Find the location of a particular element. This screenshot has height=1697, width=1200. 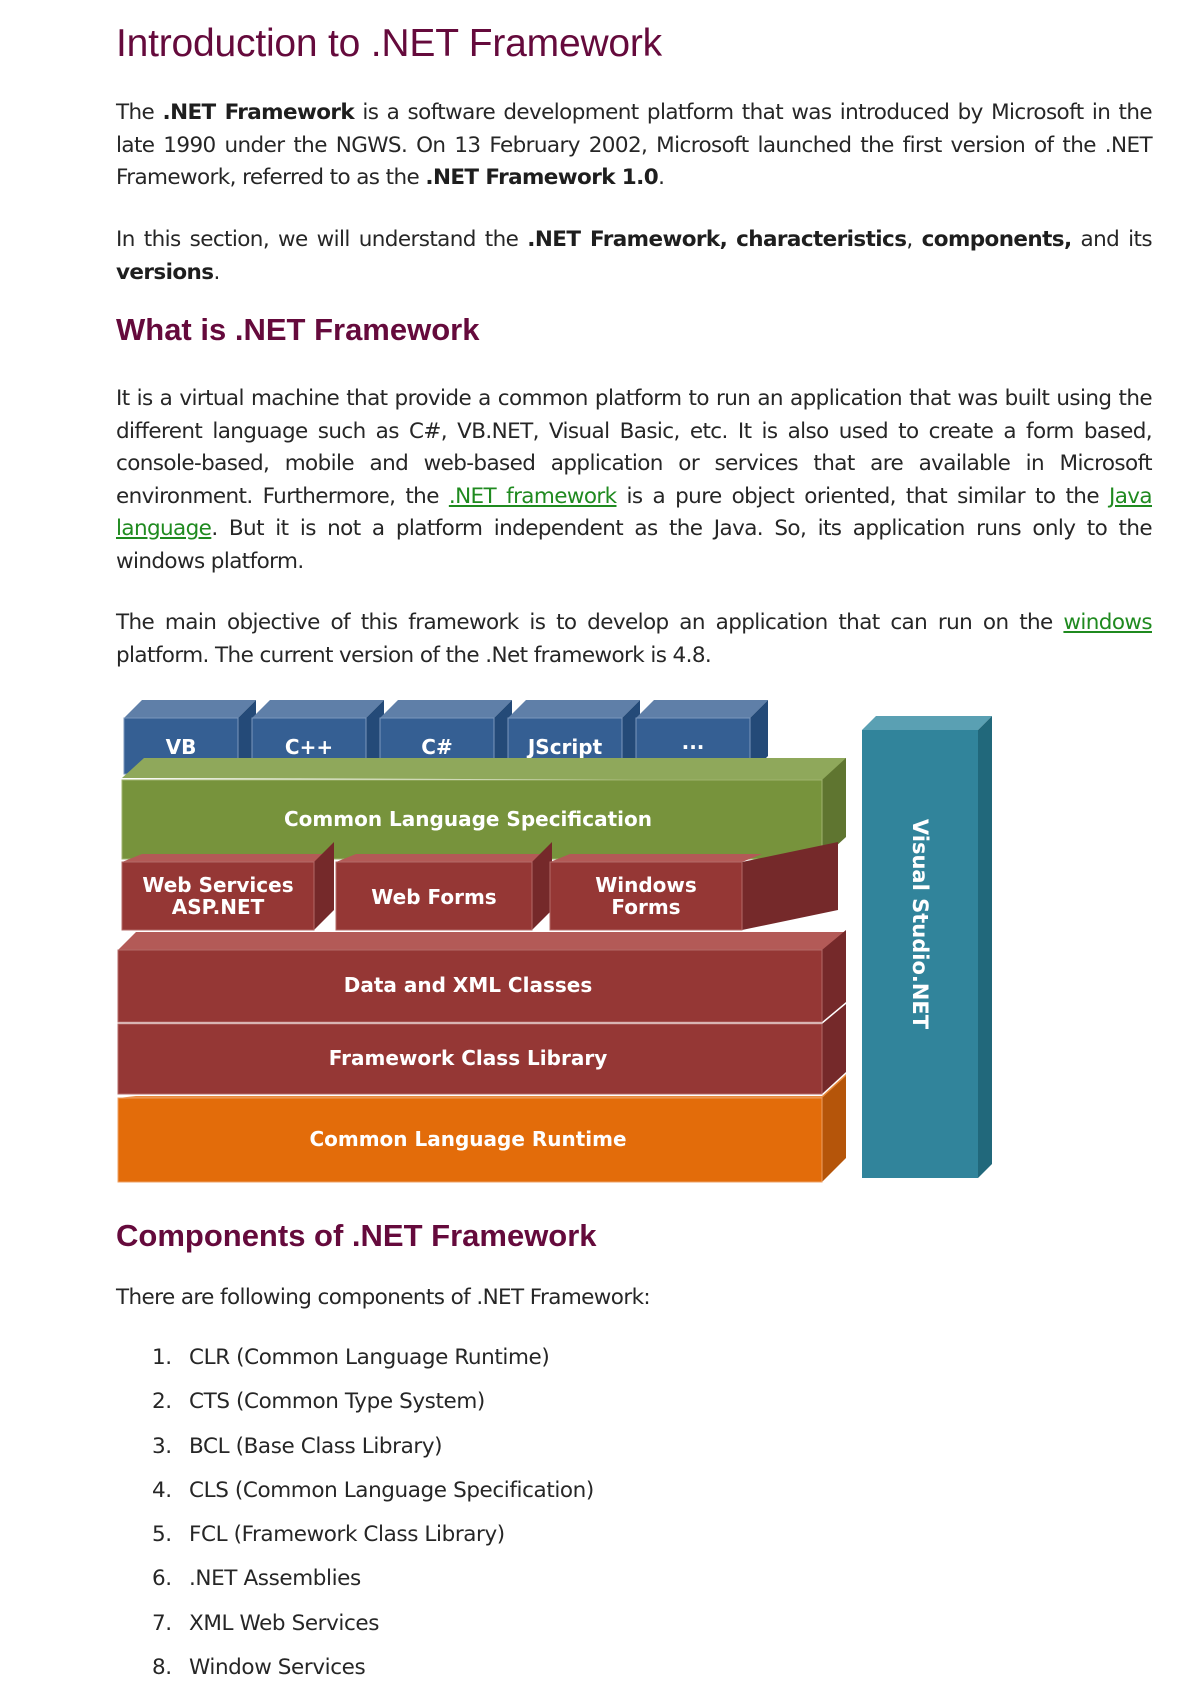

windows-link: windows is located at coordinates (1107, 622).